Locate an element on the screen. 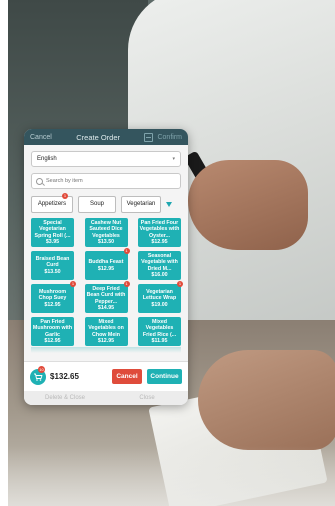  background-action-bar: Delete & Close Close is located at coordinates (106, 398).